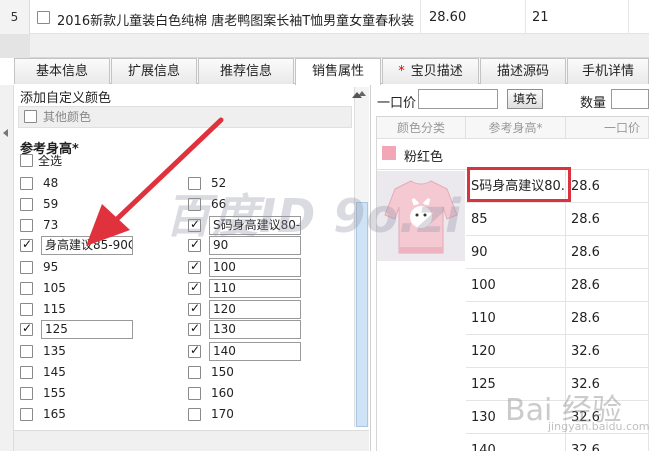 The image size is (649, 451). I want to click on watermark-text: 百度ID 9o.zi, so click(313, 216).